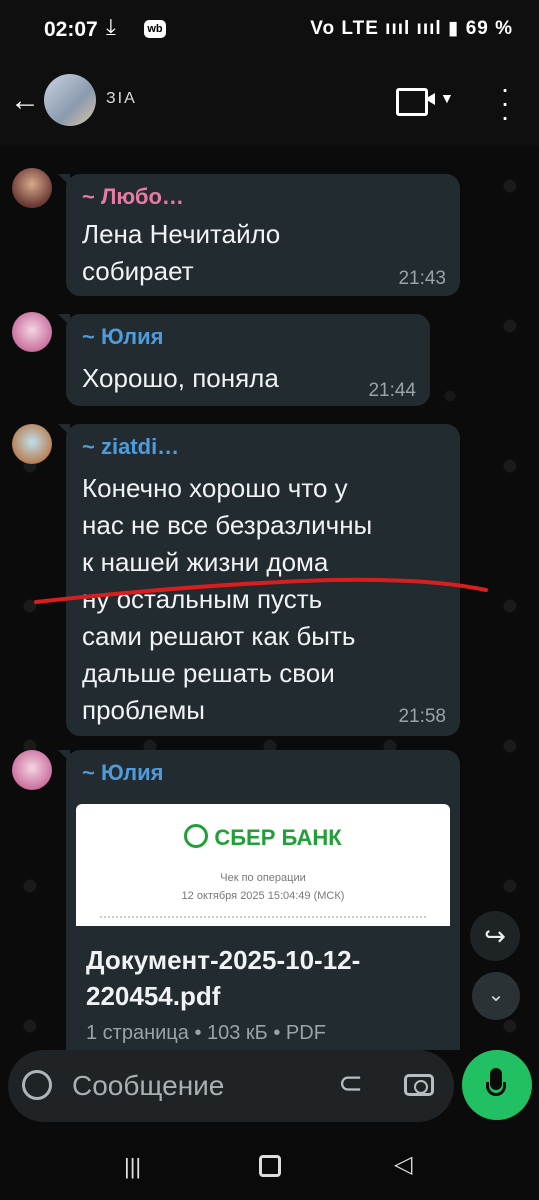  I want to click on system-nav-bar: ||| ◁, so click(269, 1164).